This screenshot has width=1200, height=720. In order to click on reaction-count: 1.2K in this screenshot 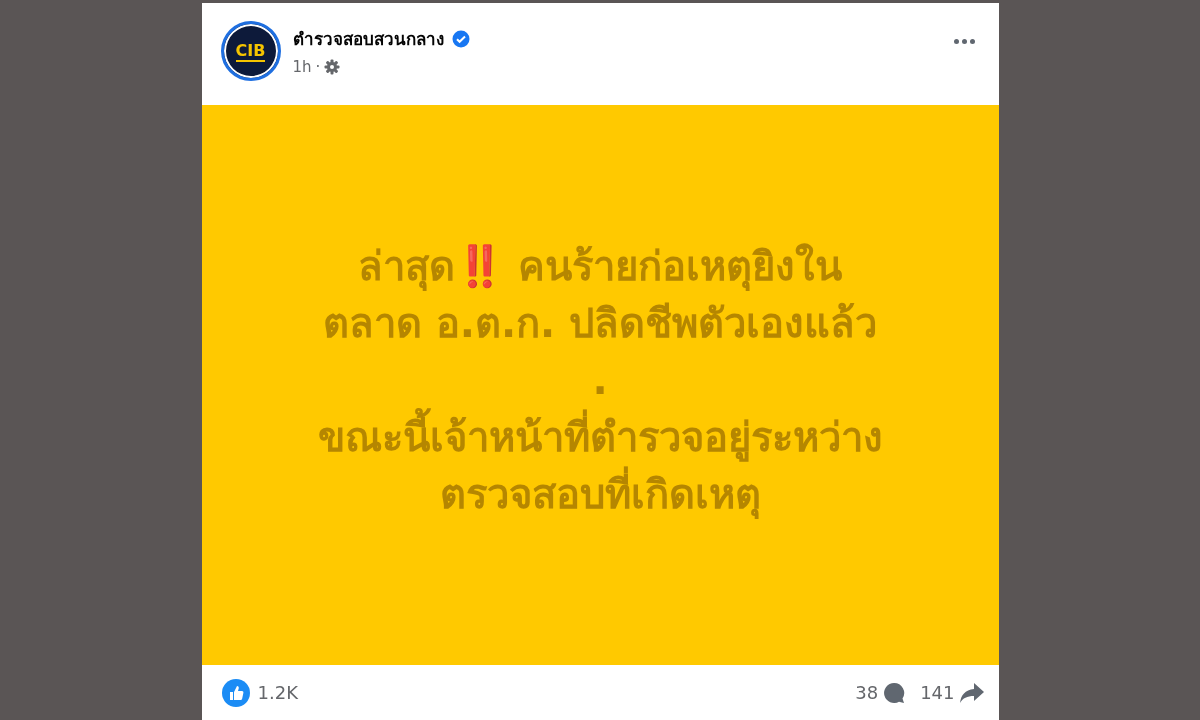, I will do `click(277, 692)`.